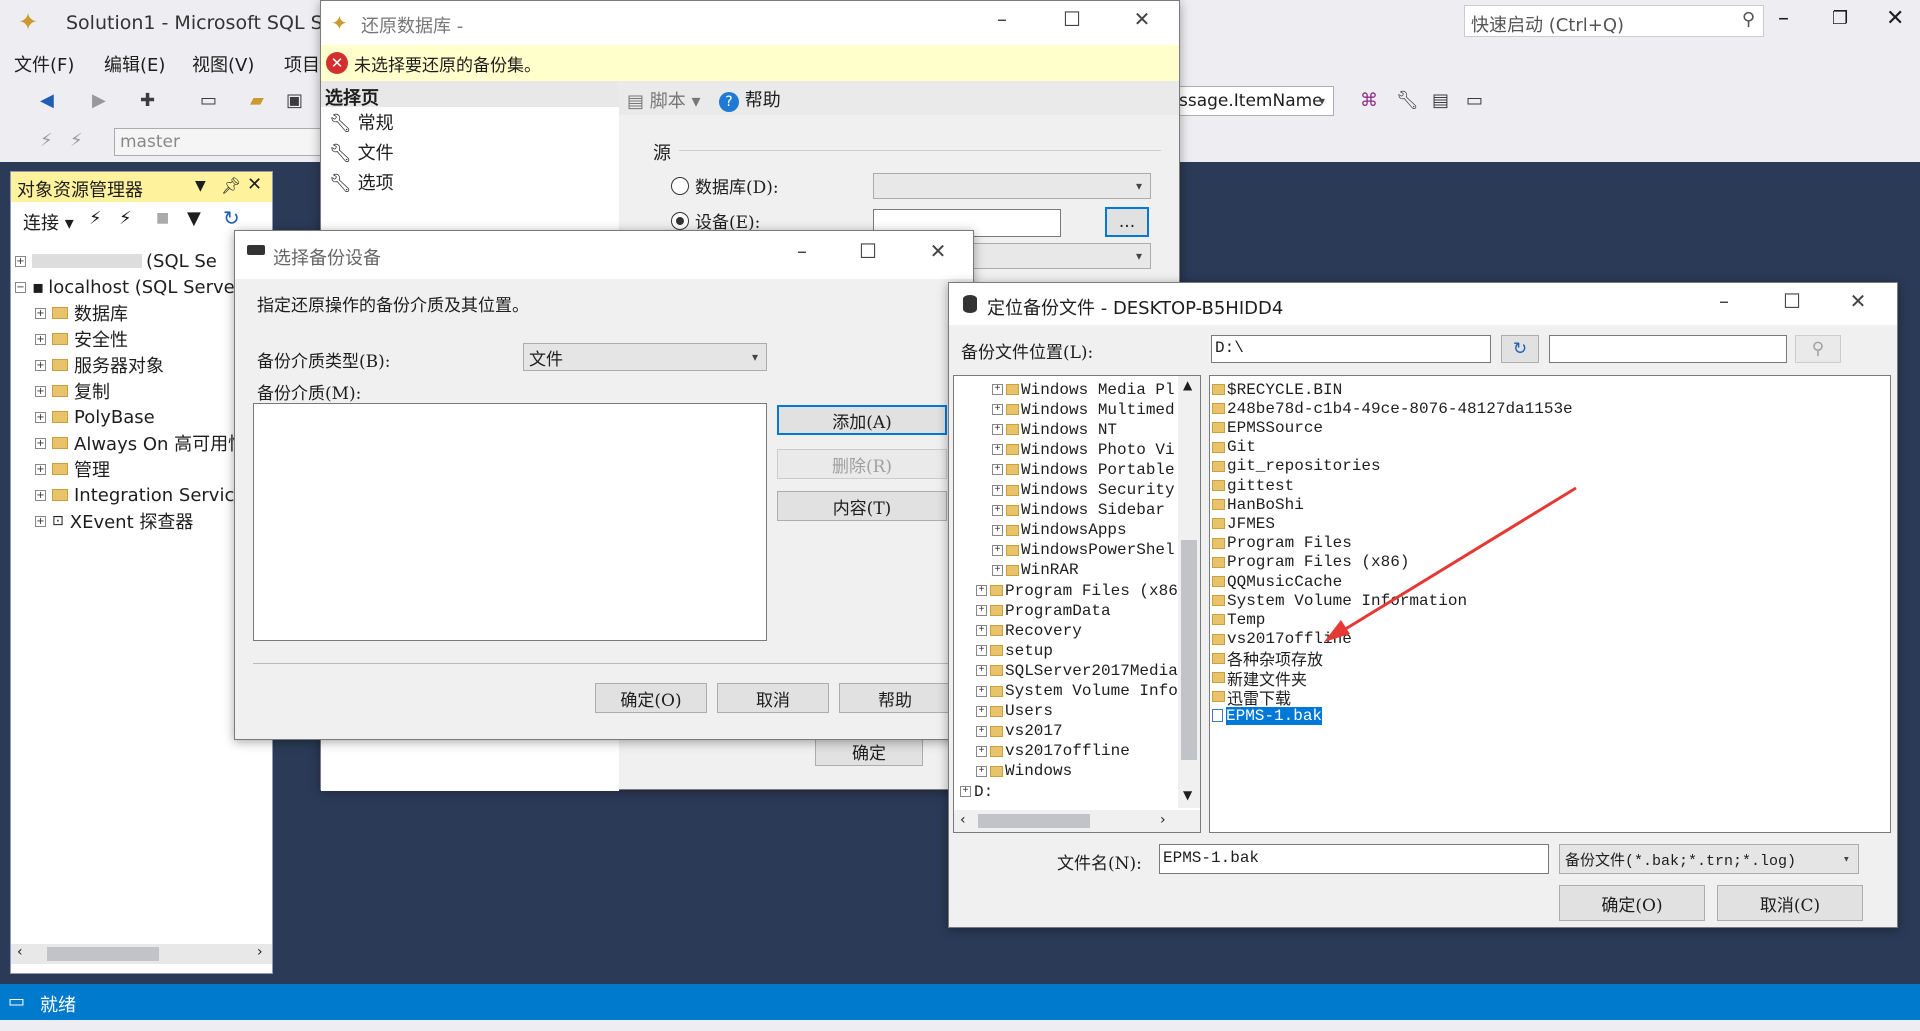  Describe the element at coordinates (254, 184) in the screenshot. I see `close-icon: ✕` at that location.